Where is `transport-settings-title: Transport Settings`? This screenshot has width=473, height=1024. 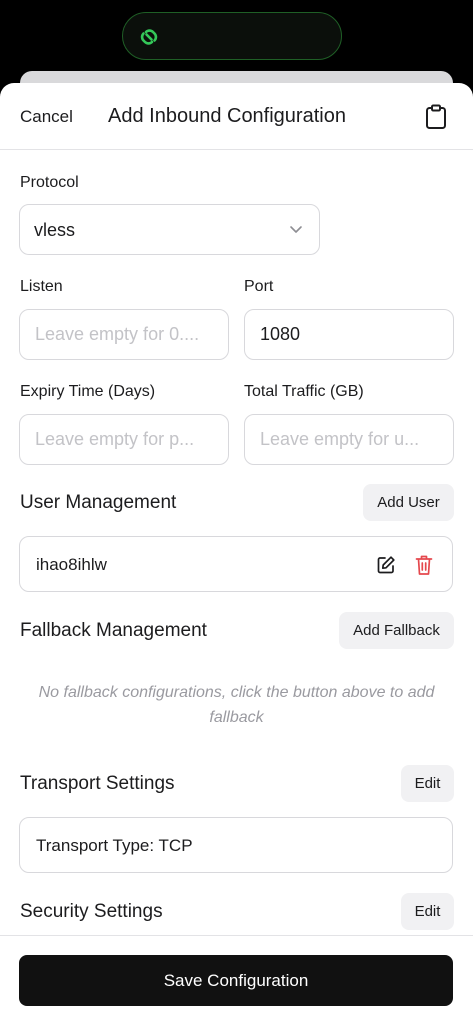
transport-settings-title: Transport Settings is located at coordinates (97, 783).